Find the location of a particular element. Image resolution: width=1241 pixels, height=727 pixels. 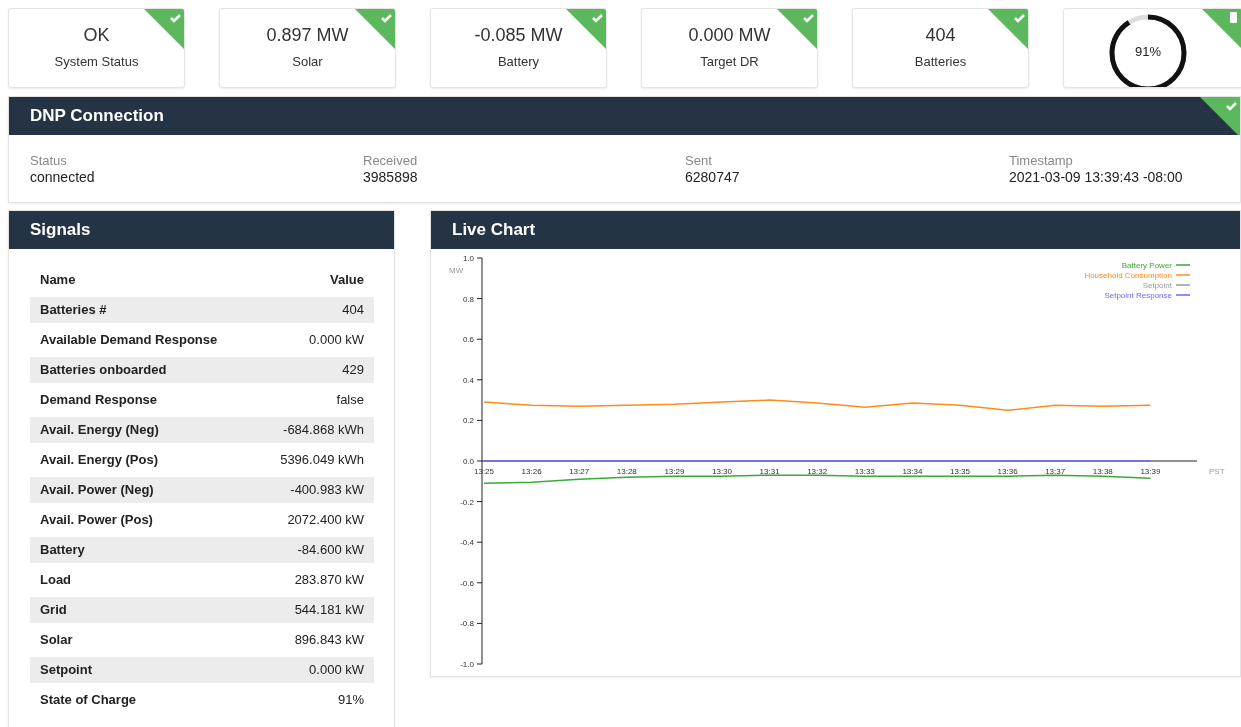

legend-label: Setpoint Response is located at coordinates (1138, 295).